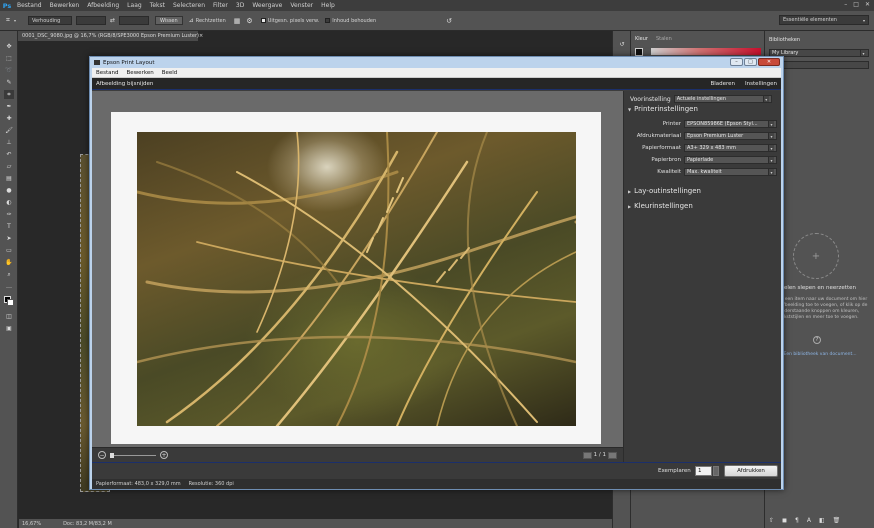  I want to click on crop-tool-active-icon: ⌗, so click(9, 94).